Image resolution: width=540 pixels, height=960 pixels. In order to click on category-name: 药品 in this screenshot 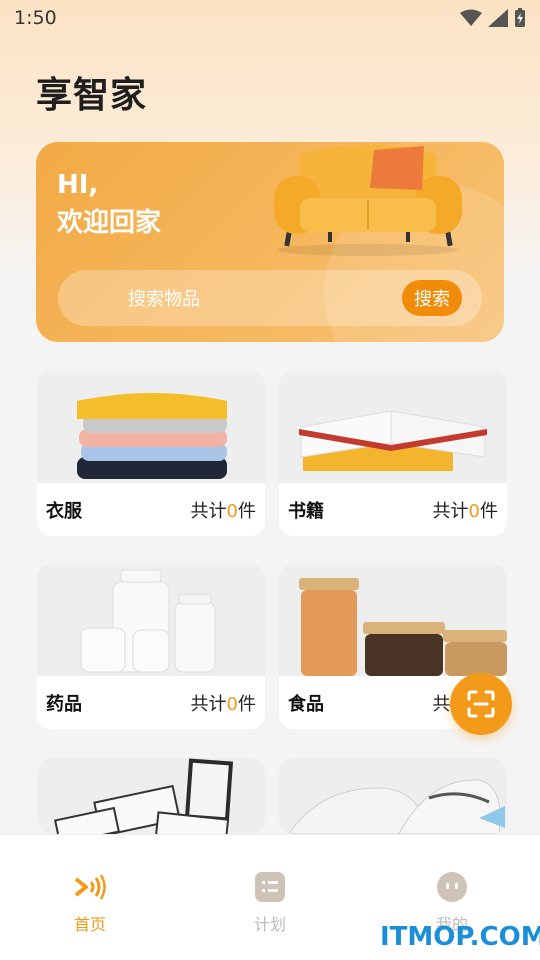, I will do `click(64, 704)`.